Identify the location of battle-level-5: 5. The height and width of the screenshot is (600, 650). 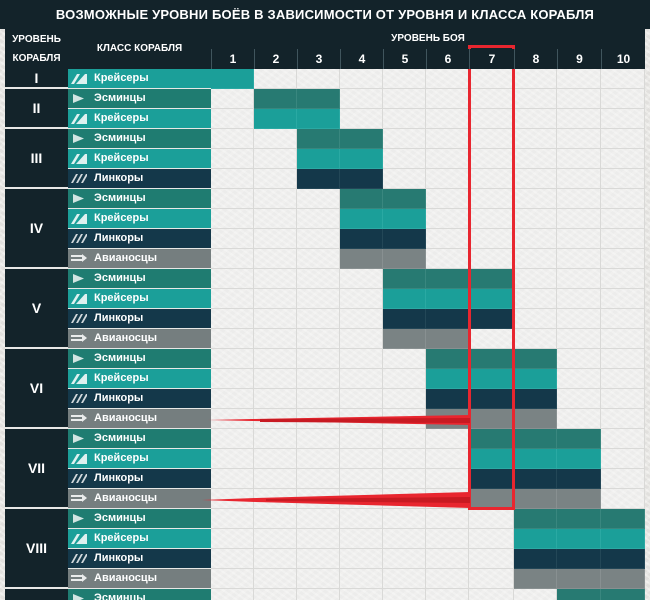
(404, 59).